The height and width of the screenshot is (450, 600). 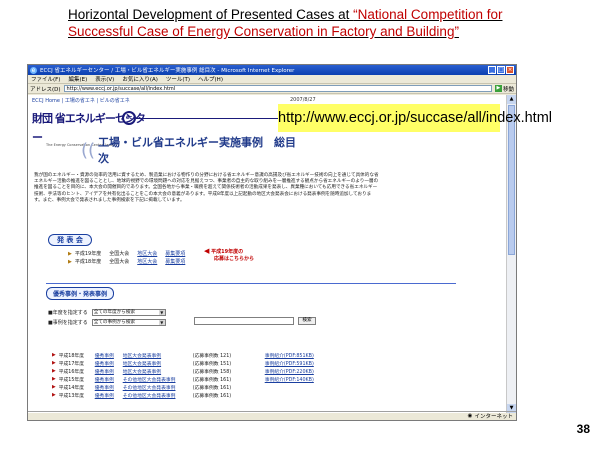 I want to click on filter-case-label: ■事例を指定する, so click(x=68, y=323).